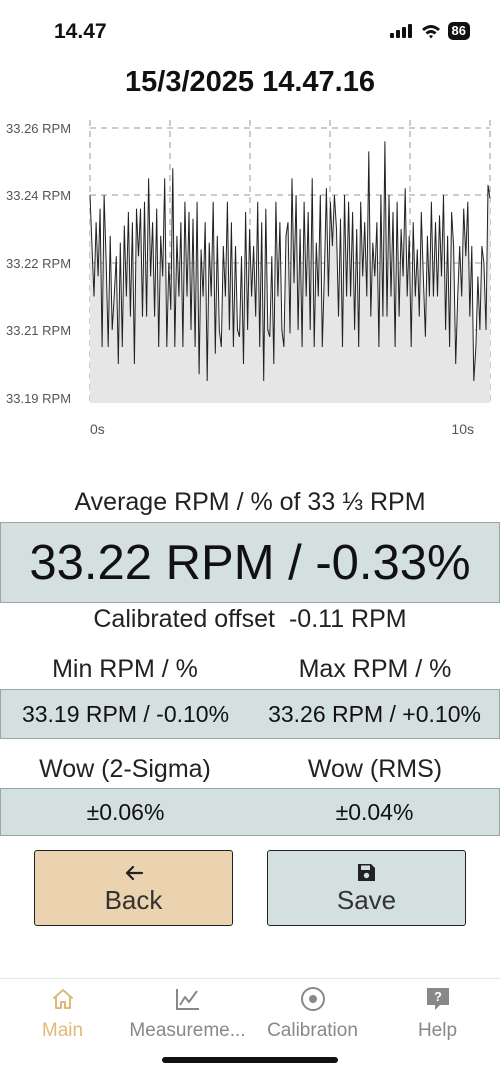  I want to click on save-button-label: Save, so click(366, 899).